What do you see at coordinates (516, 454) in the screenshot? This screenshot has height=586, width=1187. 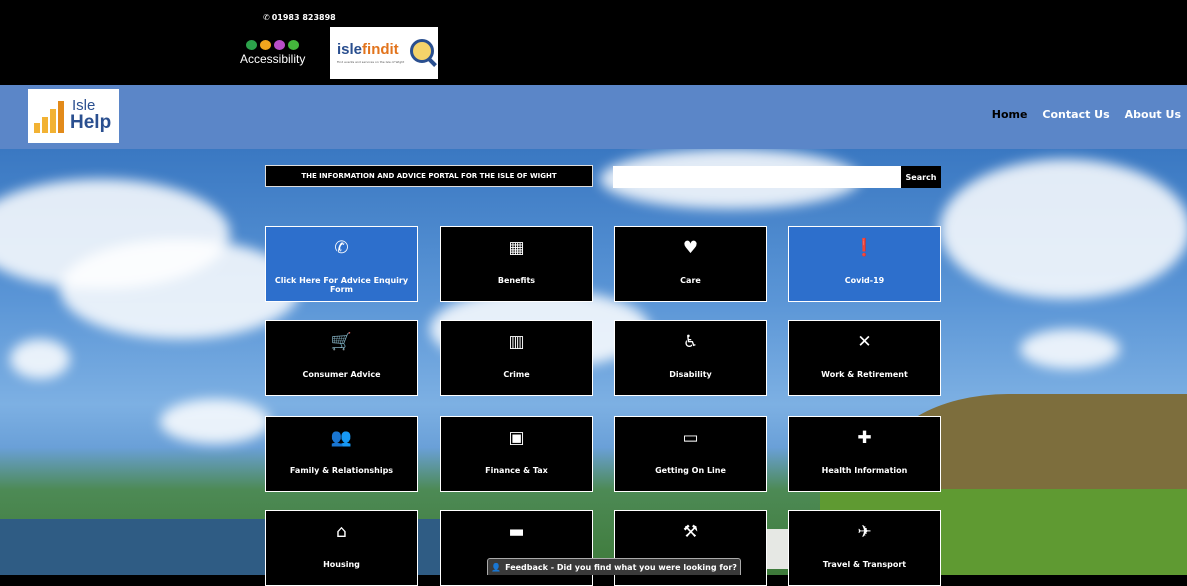 I see `category-tile: ▣ Finance & Tax` at bounding box center [516, 454].